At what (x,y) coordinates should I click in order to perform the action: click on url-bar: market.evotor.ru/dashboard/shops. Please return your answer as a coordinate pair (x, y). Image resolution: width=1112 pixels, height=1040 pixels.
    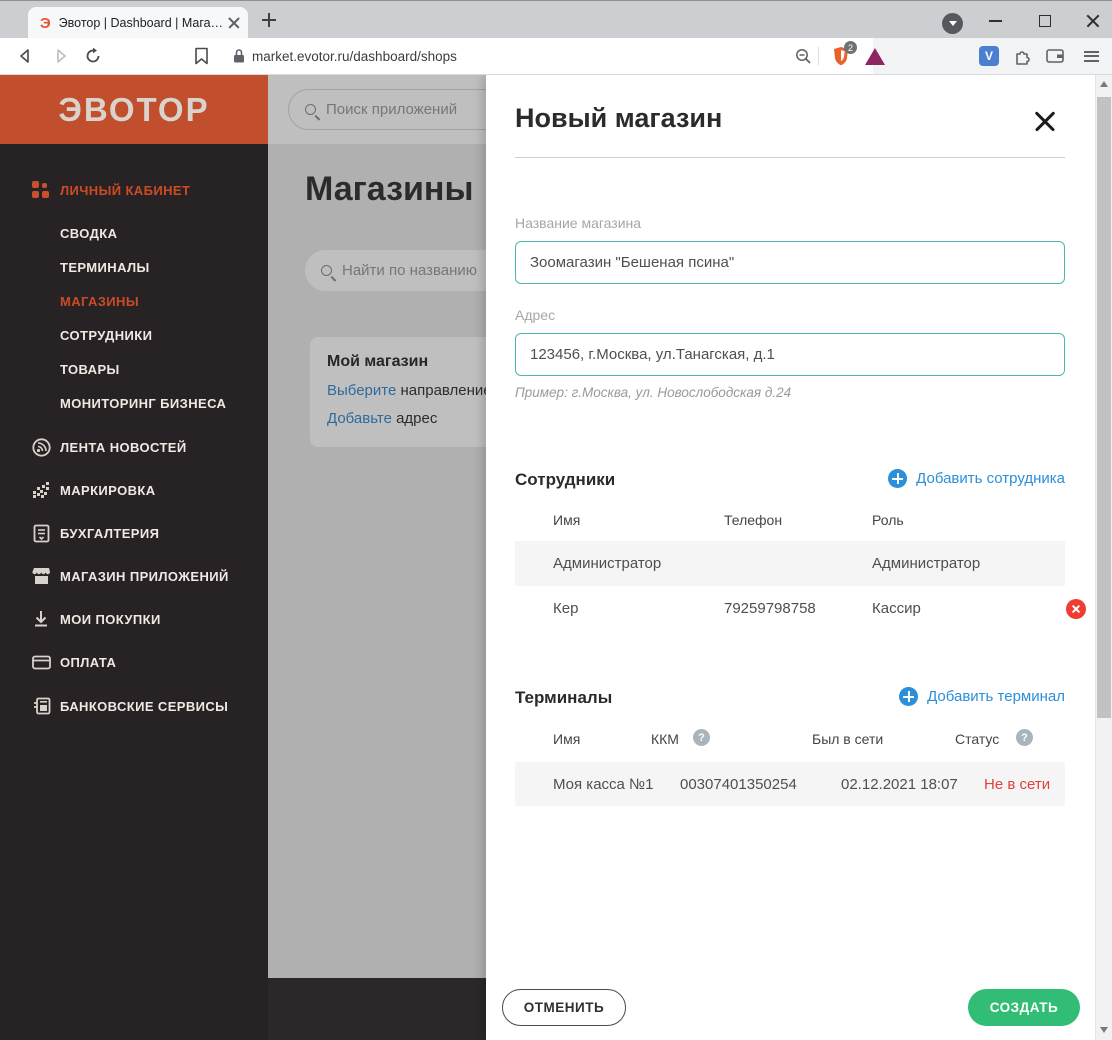
    Looking at the image, I should click on (354, 56).